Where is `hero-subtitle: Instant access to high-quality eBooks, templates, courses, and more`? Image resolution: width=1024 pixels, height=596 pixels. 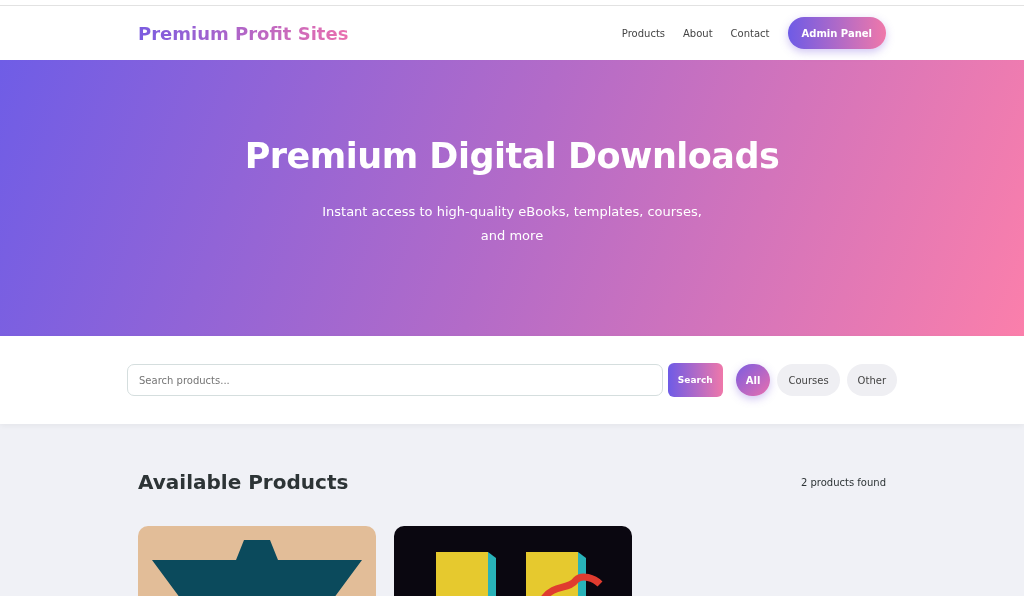 hero-subtitle: Instant access to high-quality eBooks, templates, courses, and more is located at coordinates (512, 224).